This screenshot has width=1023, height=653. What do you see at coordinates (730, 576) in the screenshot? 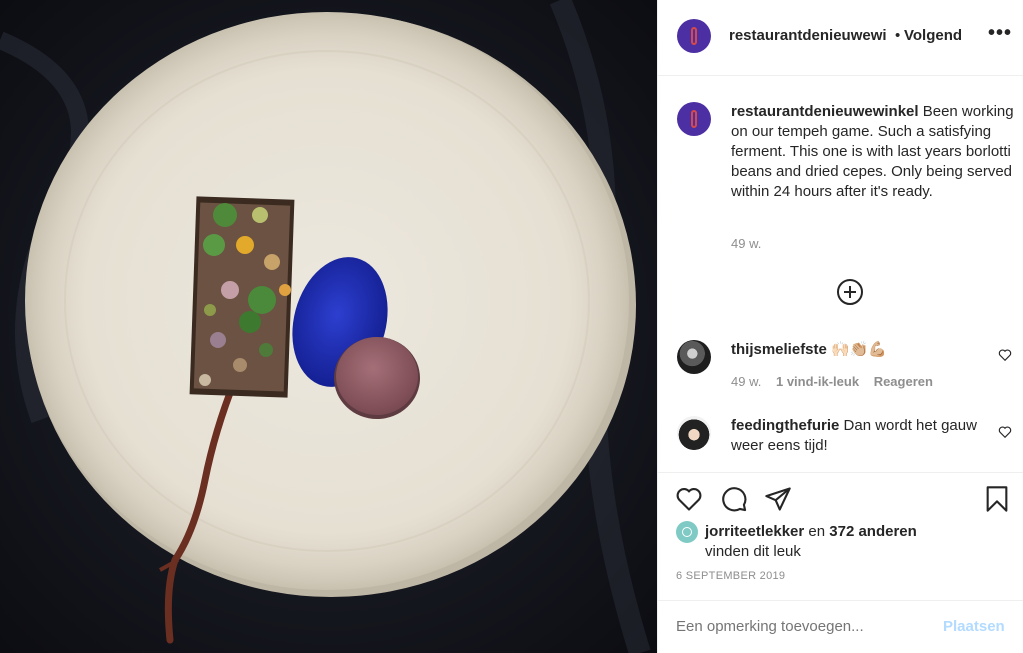
I see `post-date: 6 september 2019` at bounding box center [730, 576].